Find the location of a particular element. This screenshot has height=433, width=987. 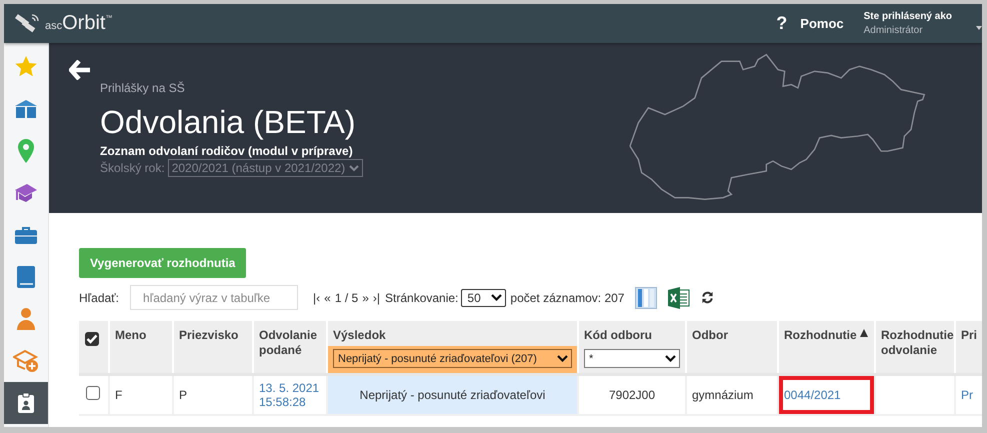

column-header: Kód odboru is located at coordinates (632, 333).